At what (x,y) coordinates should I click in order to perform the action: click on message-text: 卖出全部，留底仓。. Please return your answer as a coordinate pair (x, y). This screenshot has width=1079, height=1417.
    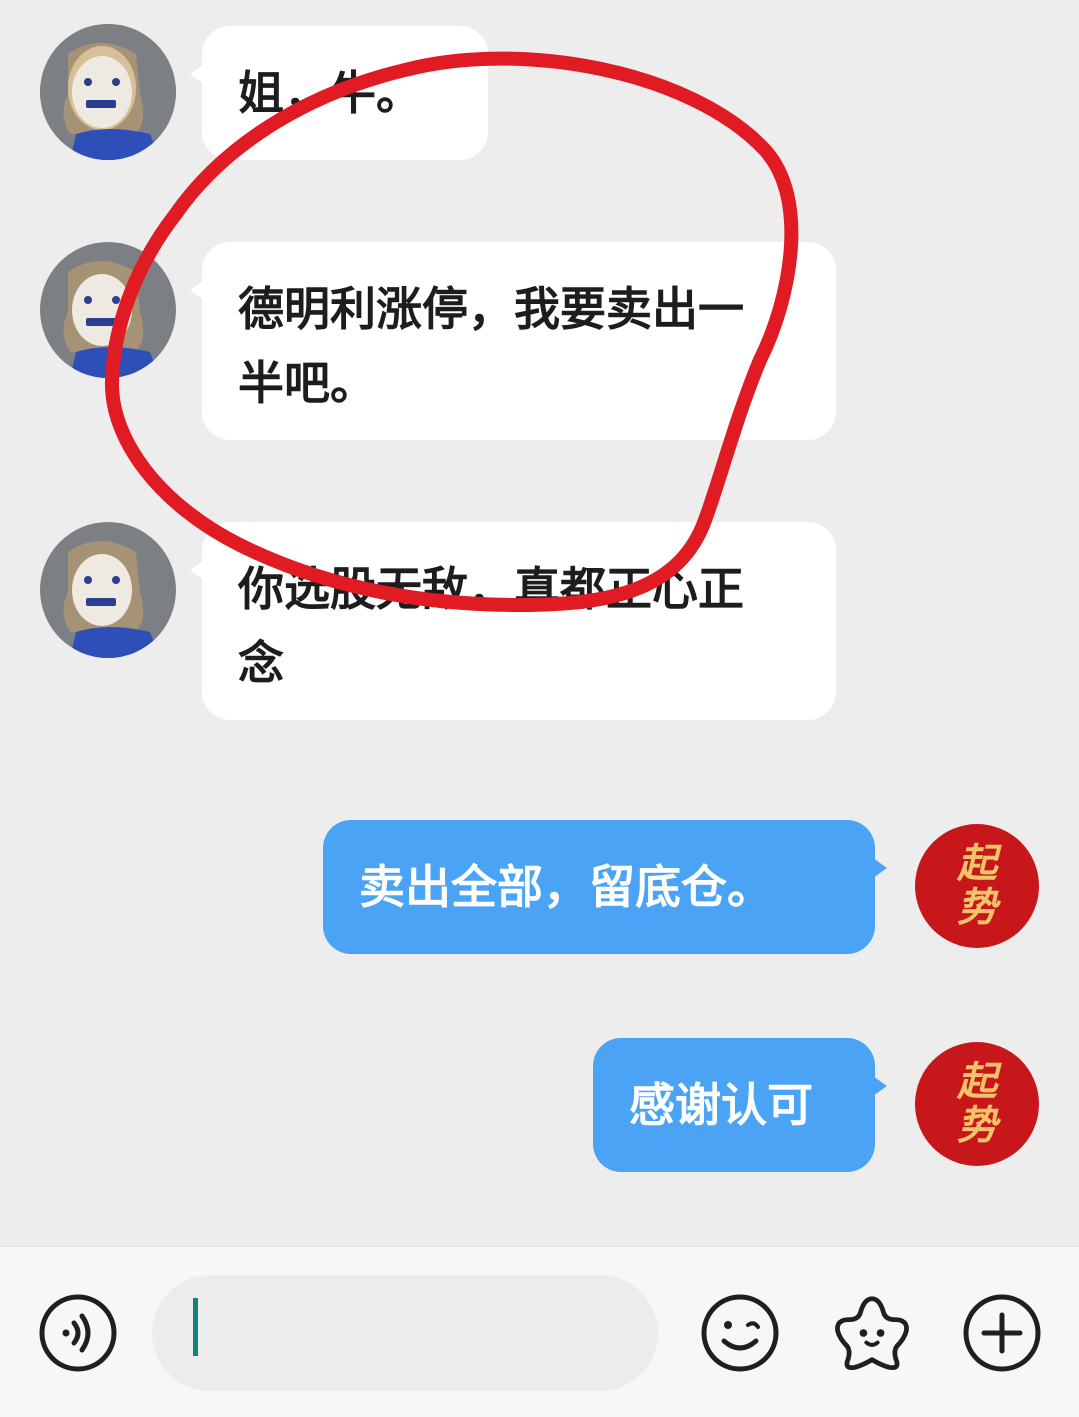
    Looking at the image, I should click on (566, 887).